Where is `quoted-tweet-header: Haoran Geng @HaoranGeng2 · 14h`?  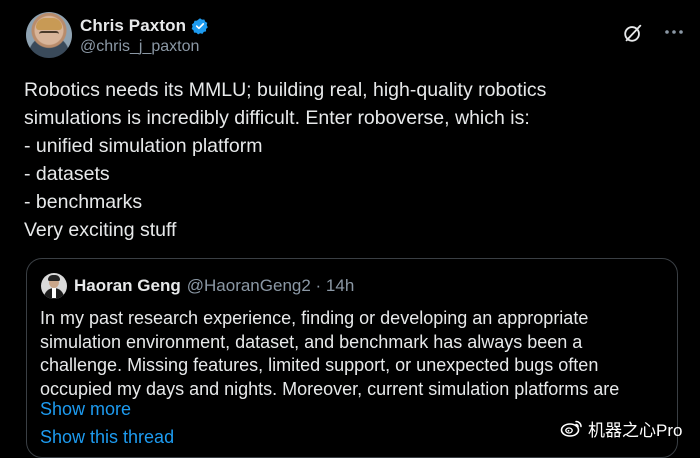
quoted-tweet-header: Haoran Geng @HaoranGeng2 · 14h is located at coordinates (197, 286).